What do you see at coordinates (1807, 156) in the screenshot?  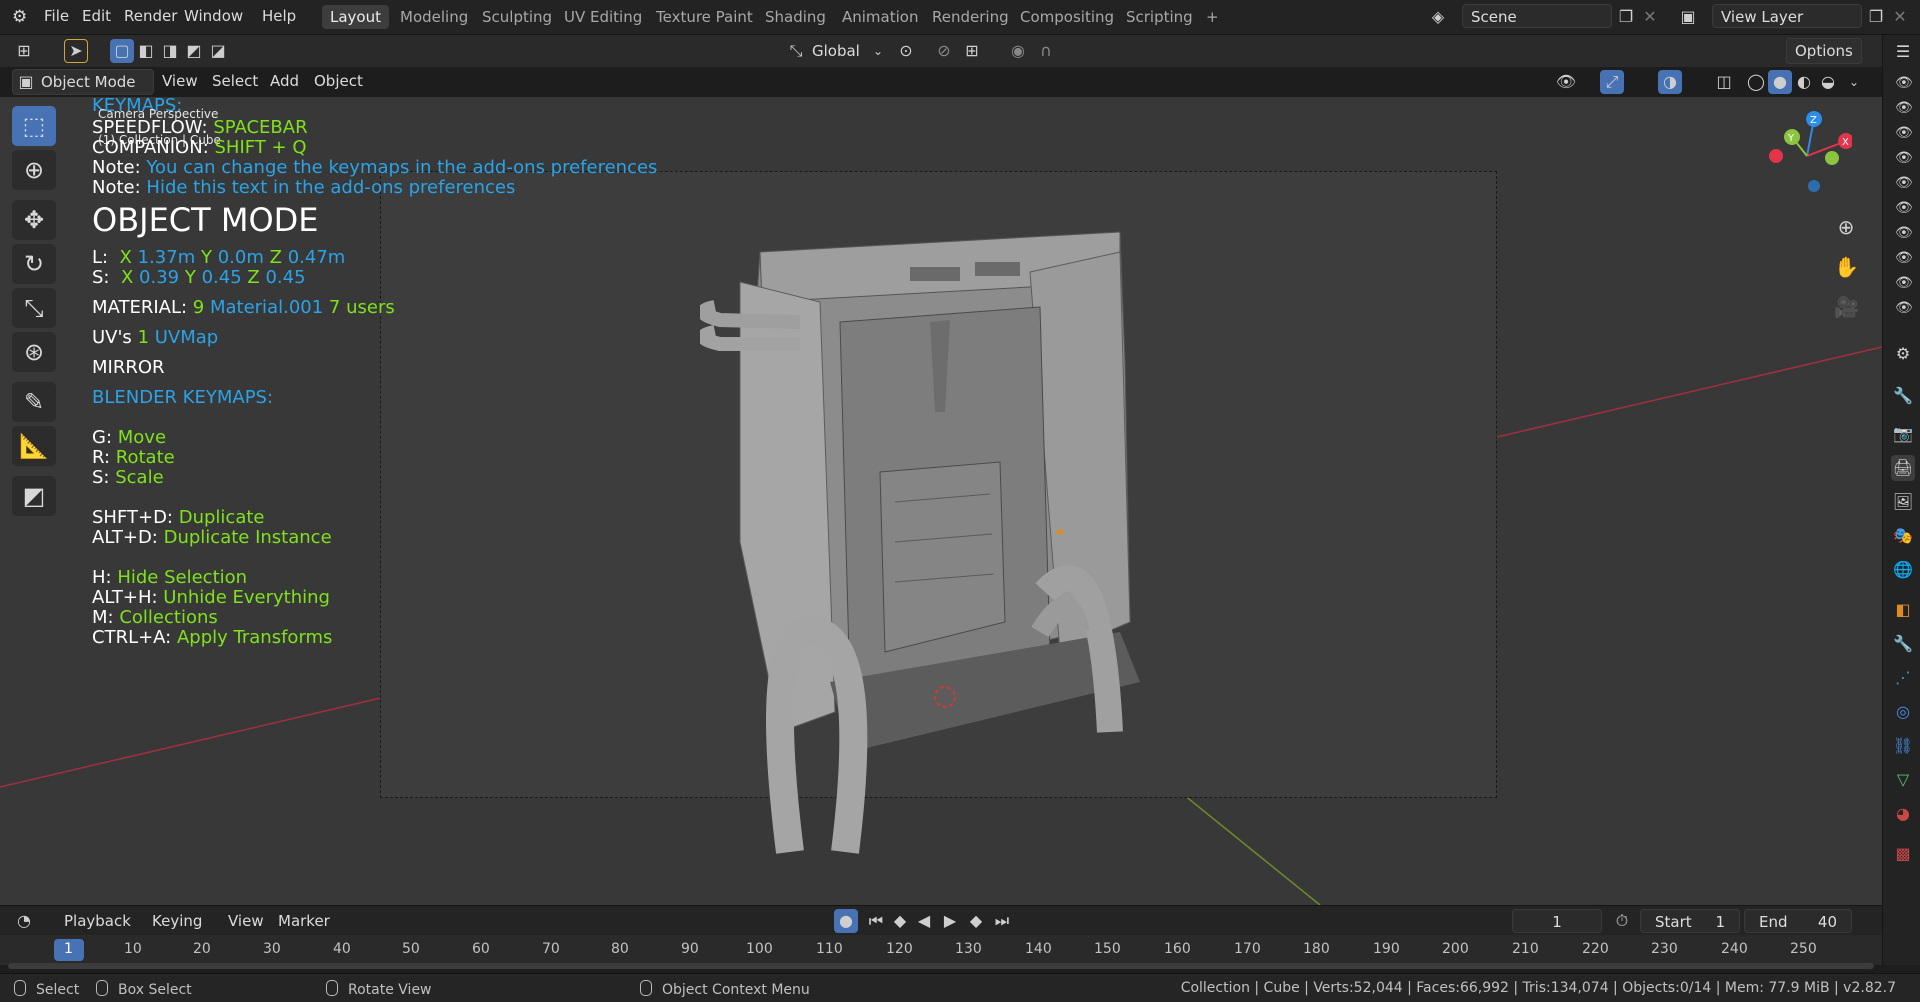 I see `navigation-gizmo: Z X Y` at bounding box center [1807, 156].